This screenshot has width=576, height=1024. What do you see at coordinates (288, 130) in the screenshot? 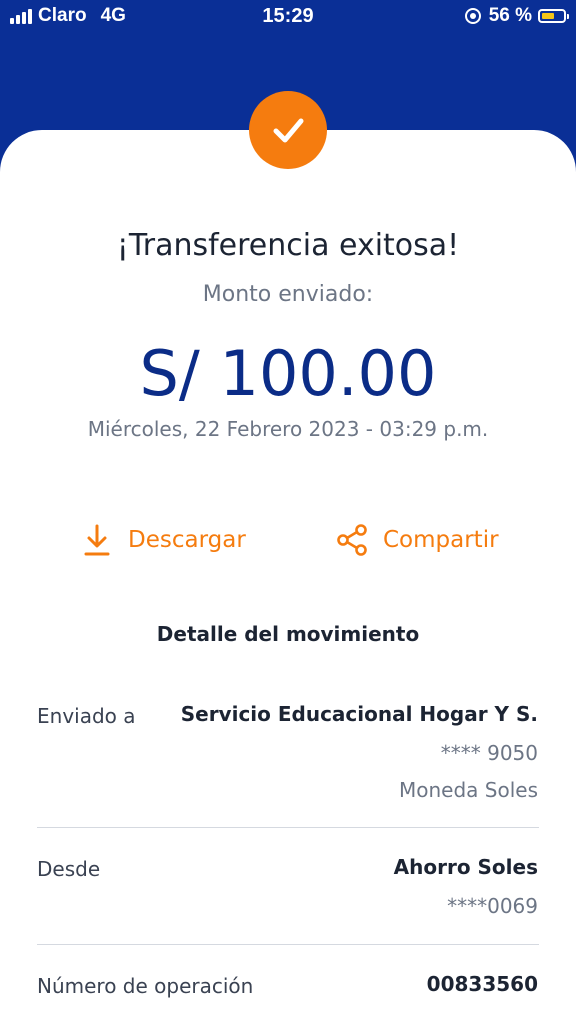
I see `success-check-icon` at bounding box center [288, 130].